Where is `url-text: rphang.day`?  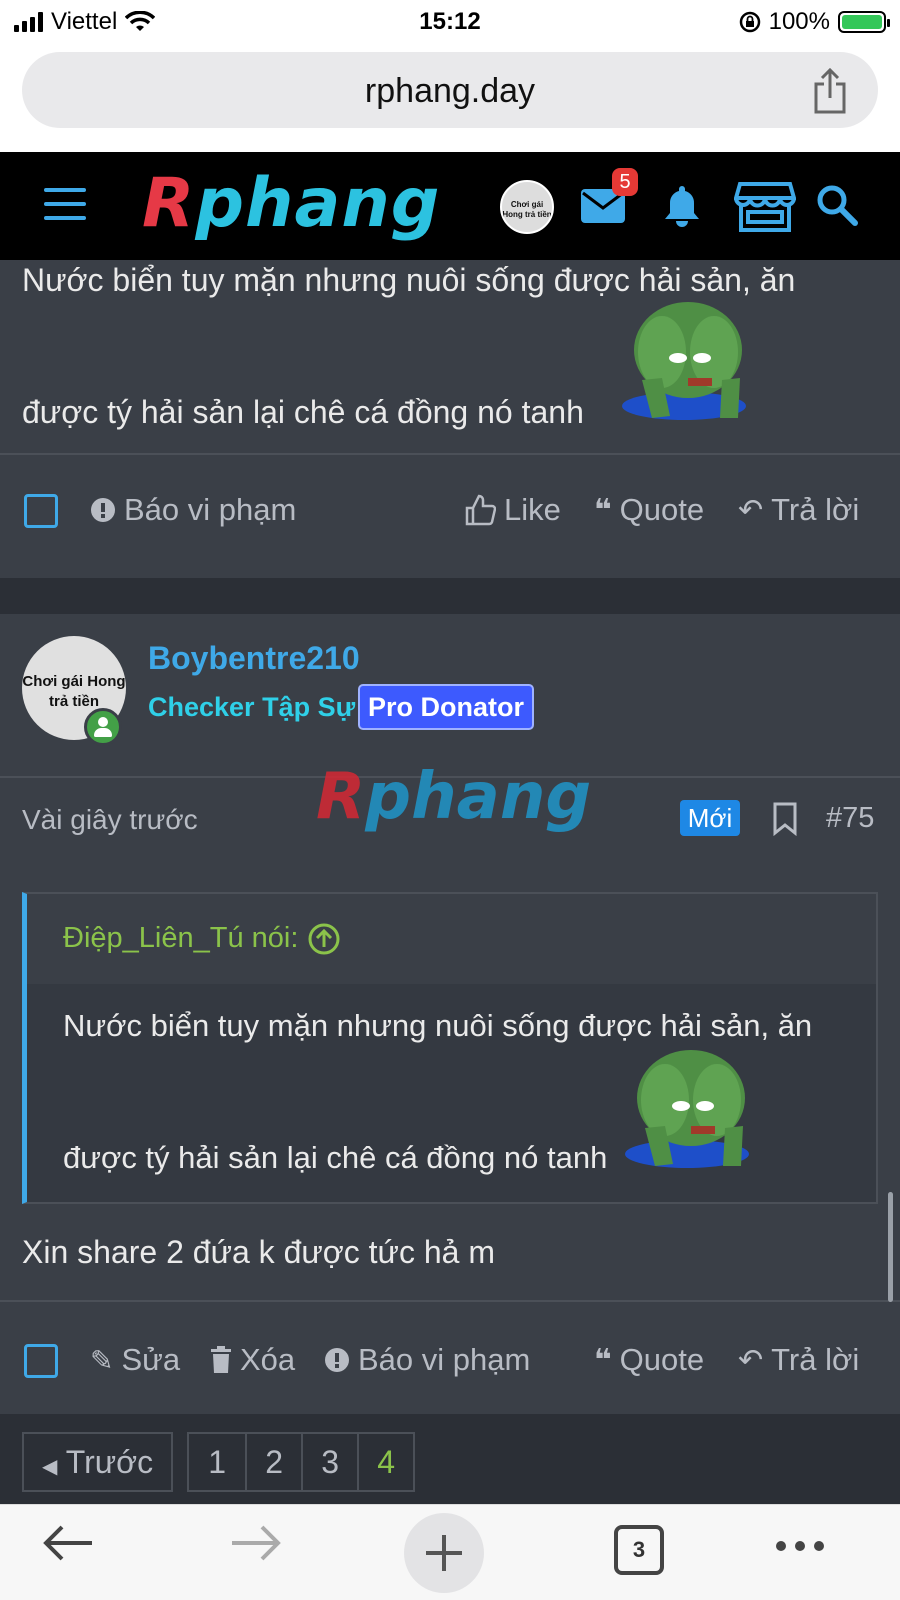 url-text: rphang.day is located at coordinates (450, 91).